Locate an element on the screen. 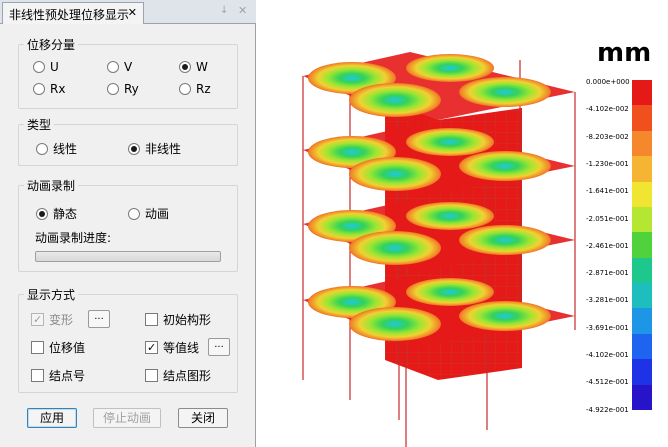  radio-label: 非线性 is located at coordinates (163, 149).